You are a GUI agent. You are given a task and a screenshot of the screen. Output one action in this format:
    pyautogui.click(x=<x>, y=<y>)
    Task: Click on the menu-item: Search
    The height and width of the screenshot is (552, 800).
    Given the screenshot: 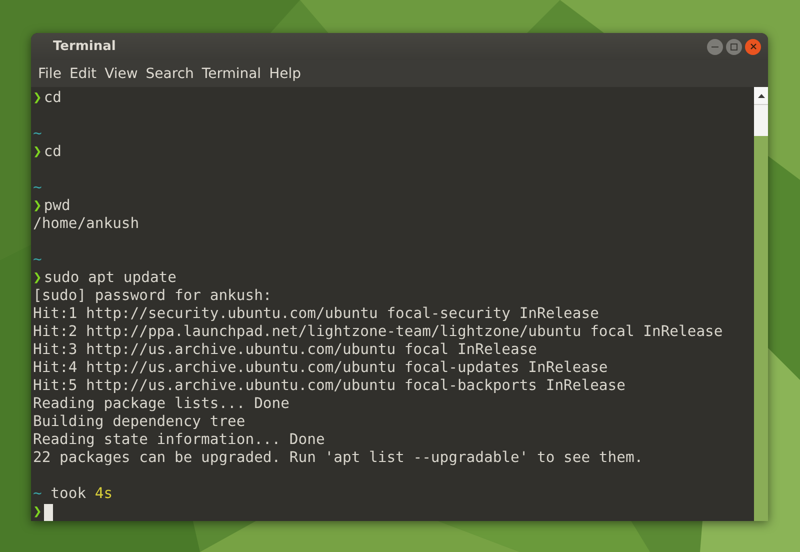 What is the action you would take?
    pyautogui.click(x=170, y=74)
    